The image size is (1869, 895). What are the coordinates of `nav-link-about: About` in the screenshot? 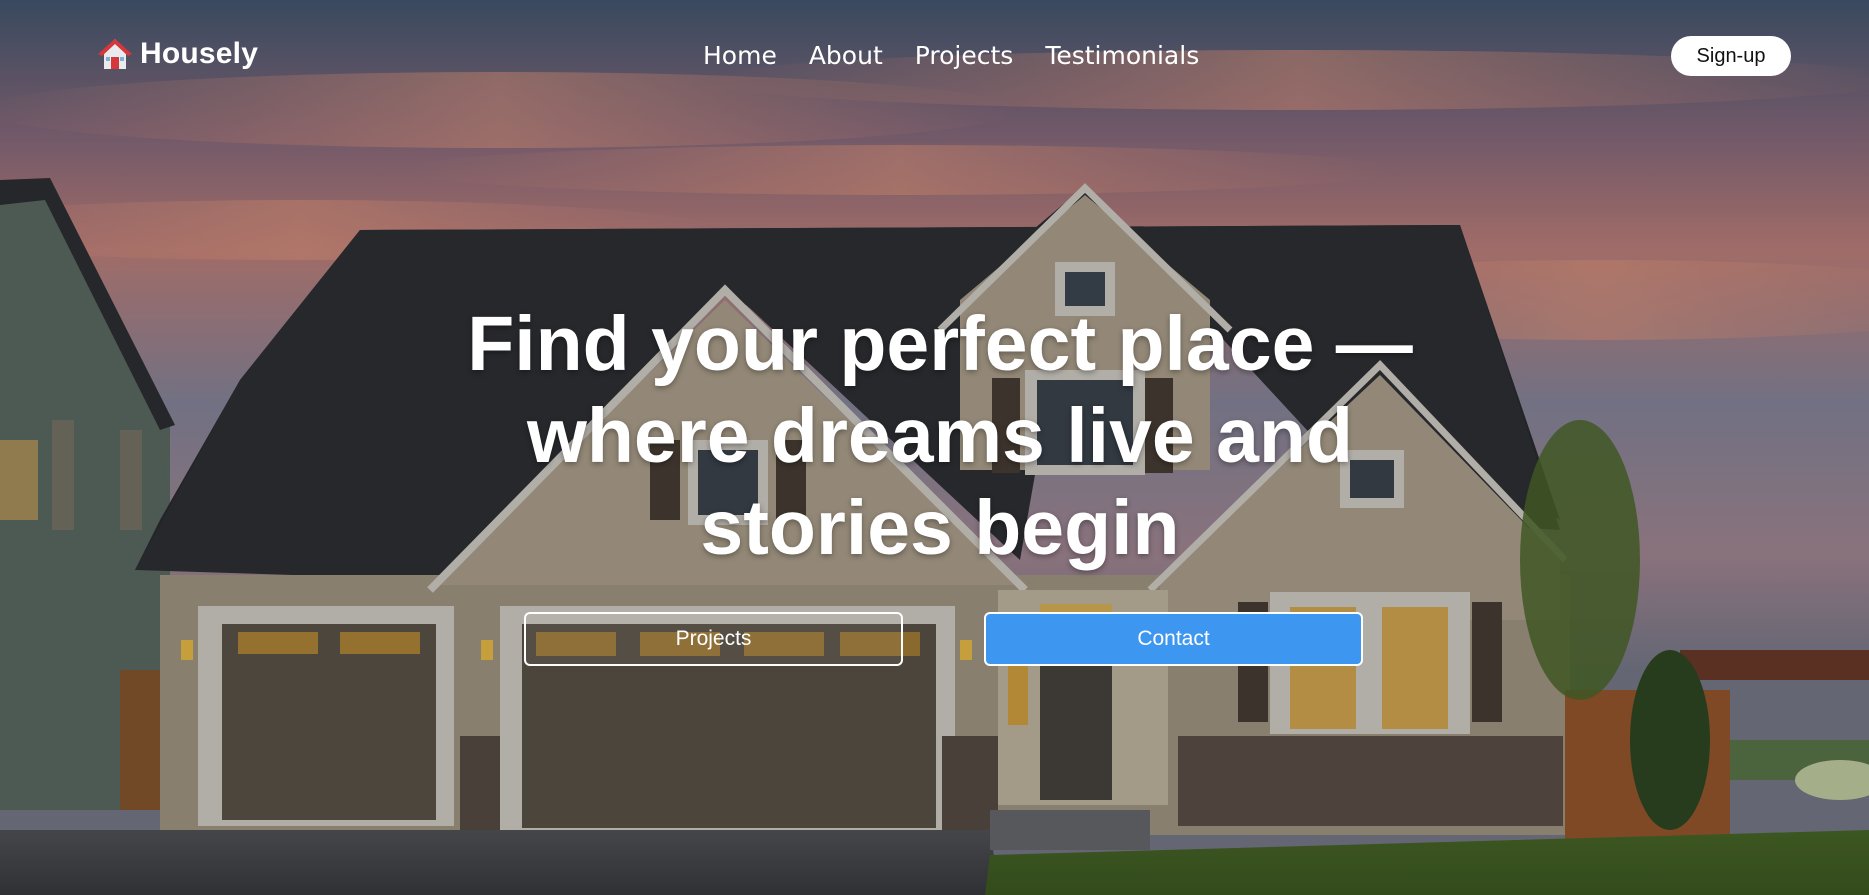 It's located at (846, 56).